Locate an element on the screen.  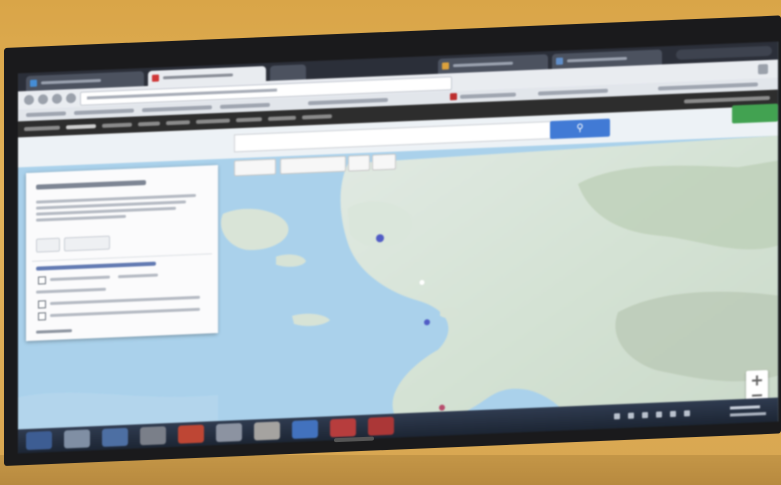
home-icon is located at coordinates (71, 98).